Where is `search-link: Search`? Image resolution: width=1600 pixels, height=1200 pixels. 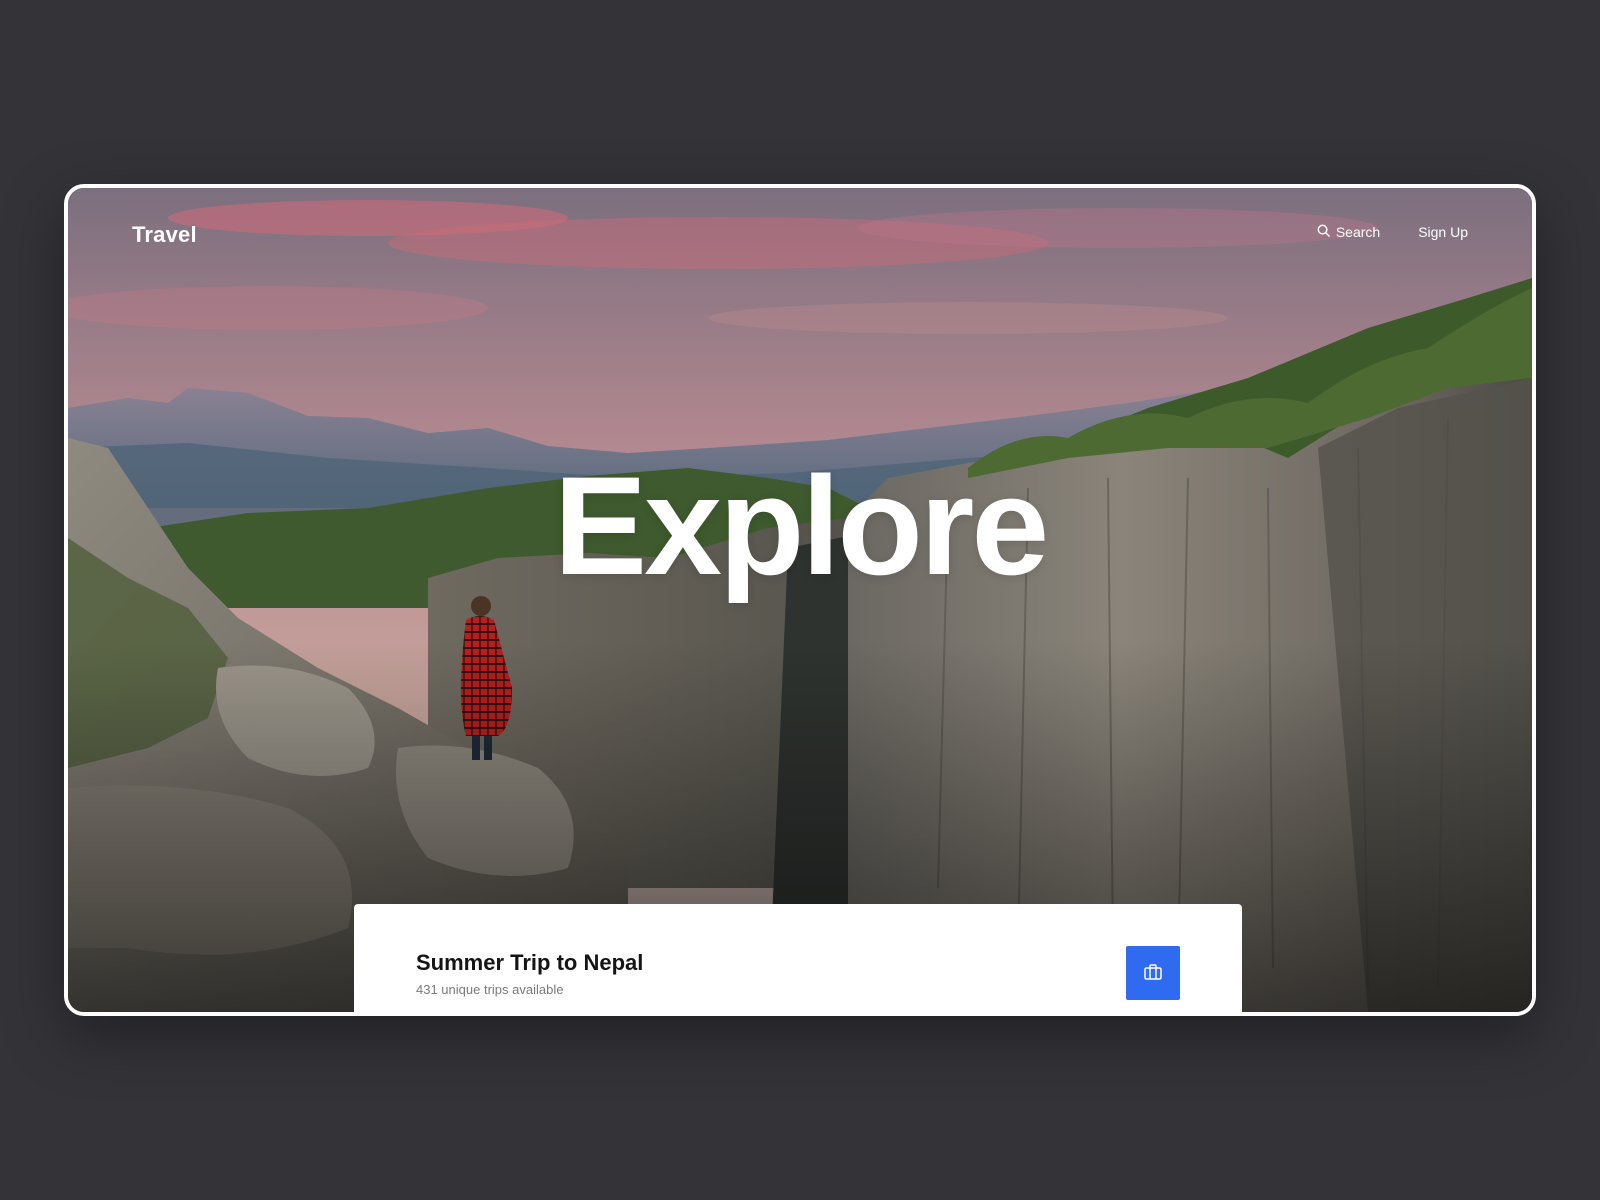 search-link: Search is located at coordinates (1348, 232).